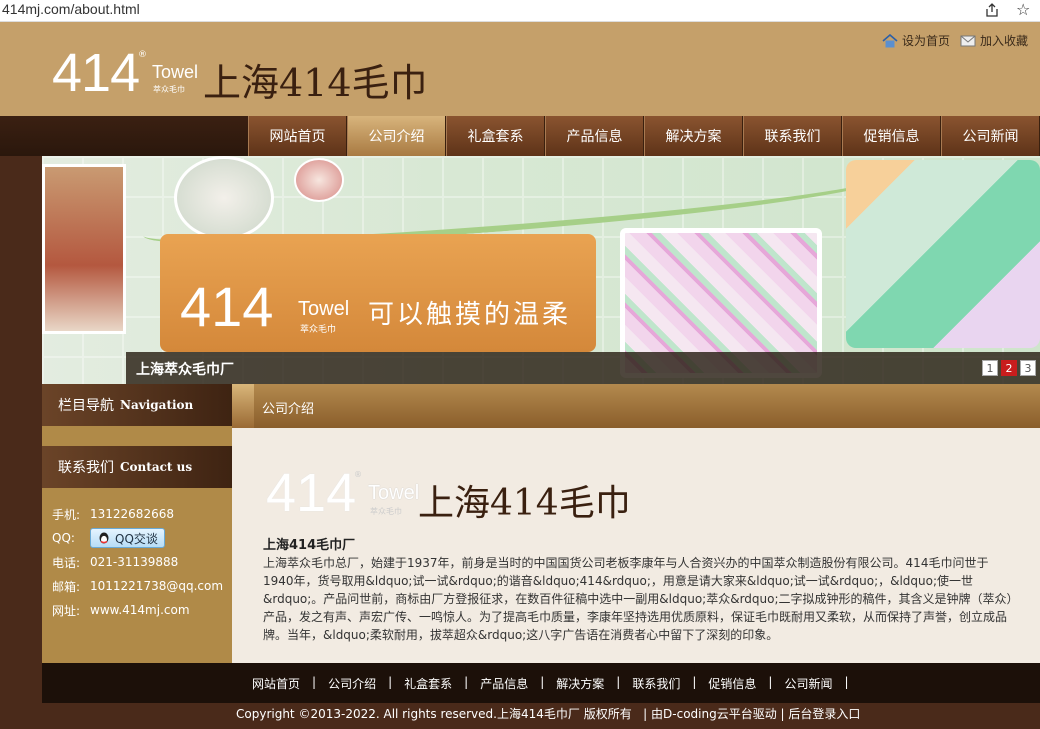 The height and width of the screenshot is (729, 1040). I want to click on slide-button-1: 1, so click(990, 368).